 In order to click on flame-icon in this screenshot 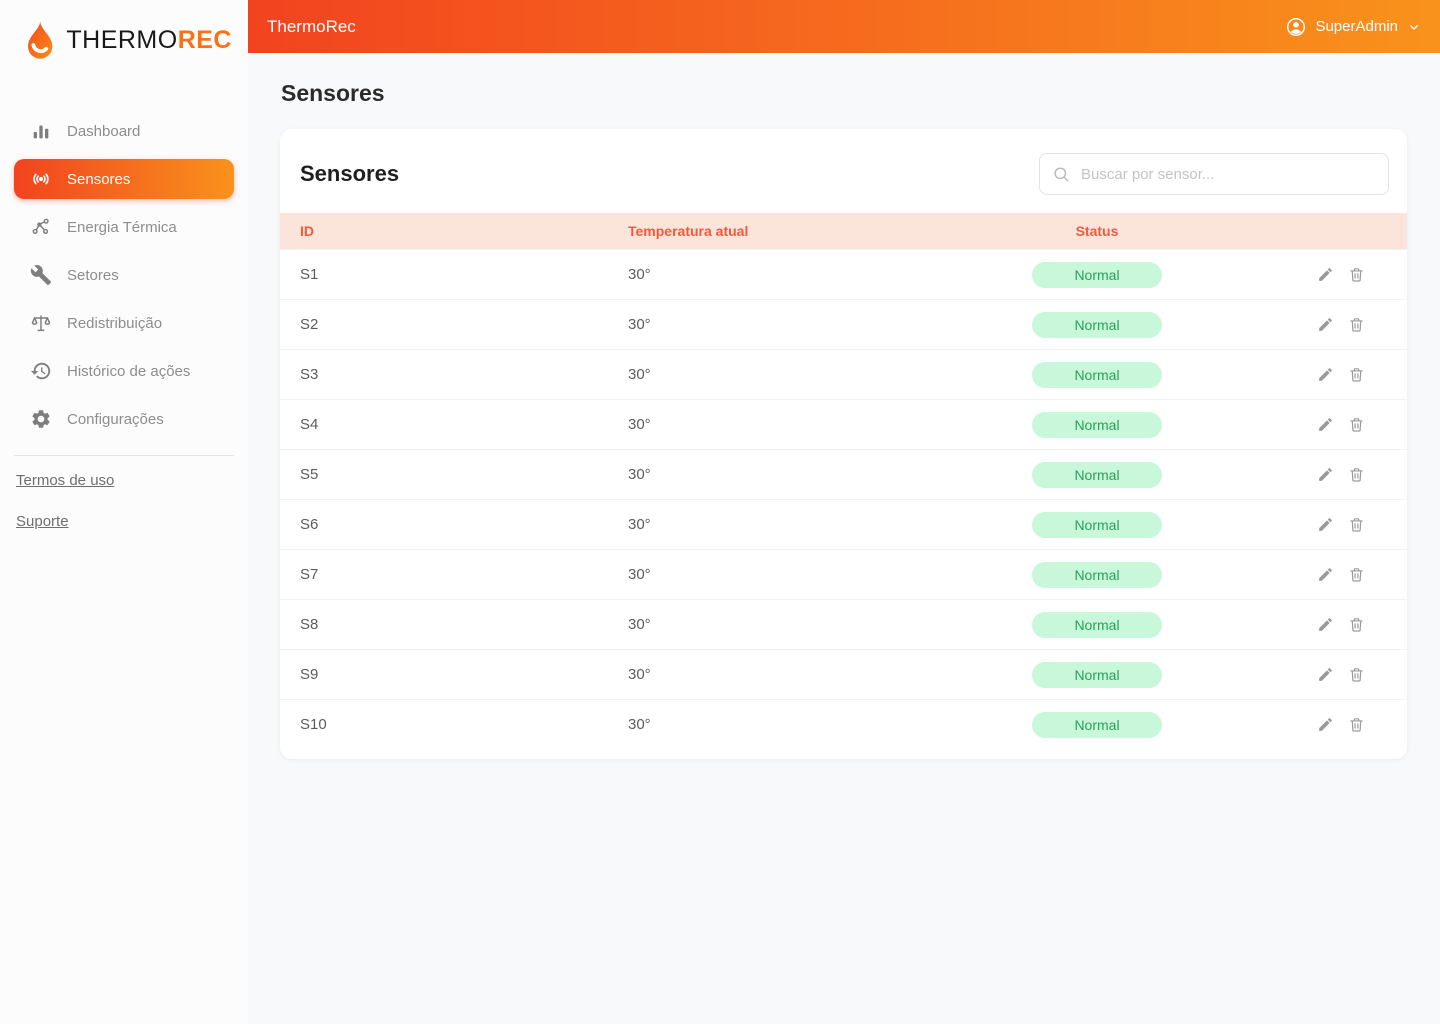, I will do `click(40, 40)`.